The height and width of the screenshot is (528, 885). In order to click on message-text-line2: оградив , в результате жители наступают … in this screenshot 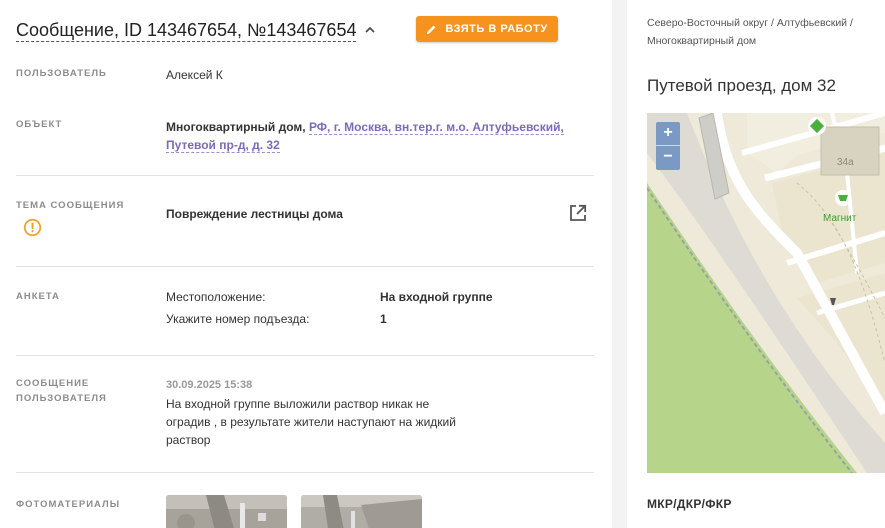, I will do `click(311, 422)`.